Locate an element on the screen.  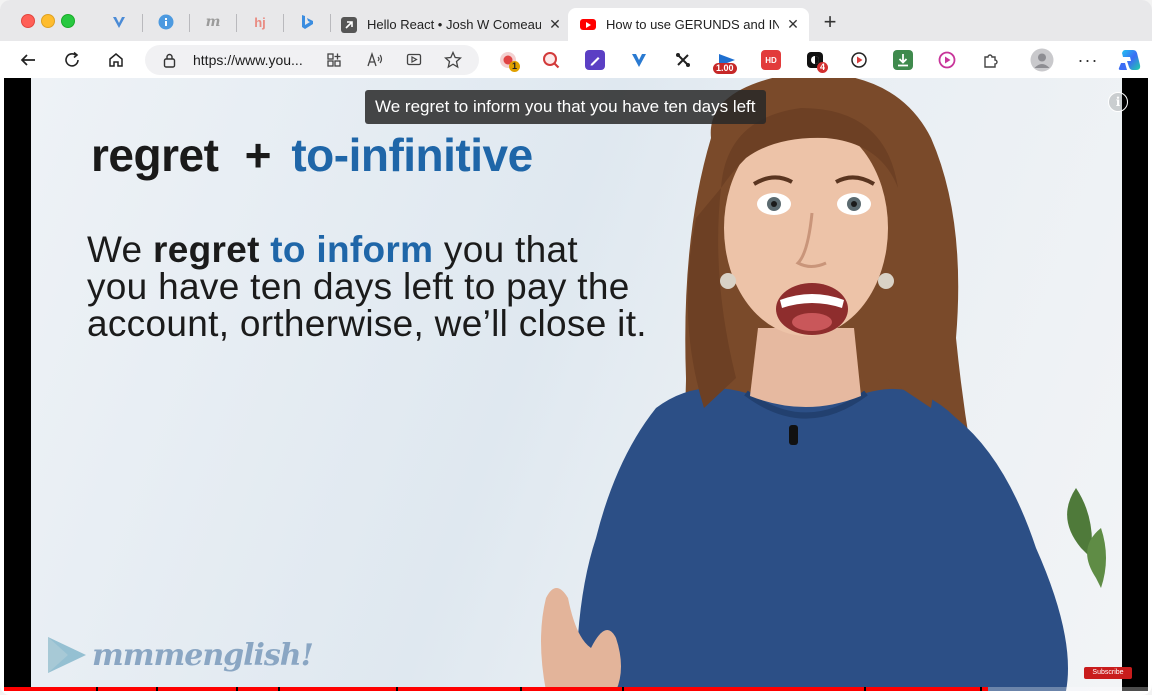
pinned-tab-m: m is located at coordinates (213, 22).